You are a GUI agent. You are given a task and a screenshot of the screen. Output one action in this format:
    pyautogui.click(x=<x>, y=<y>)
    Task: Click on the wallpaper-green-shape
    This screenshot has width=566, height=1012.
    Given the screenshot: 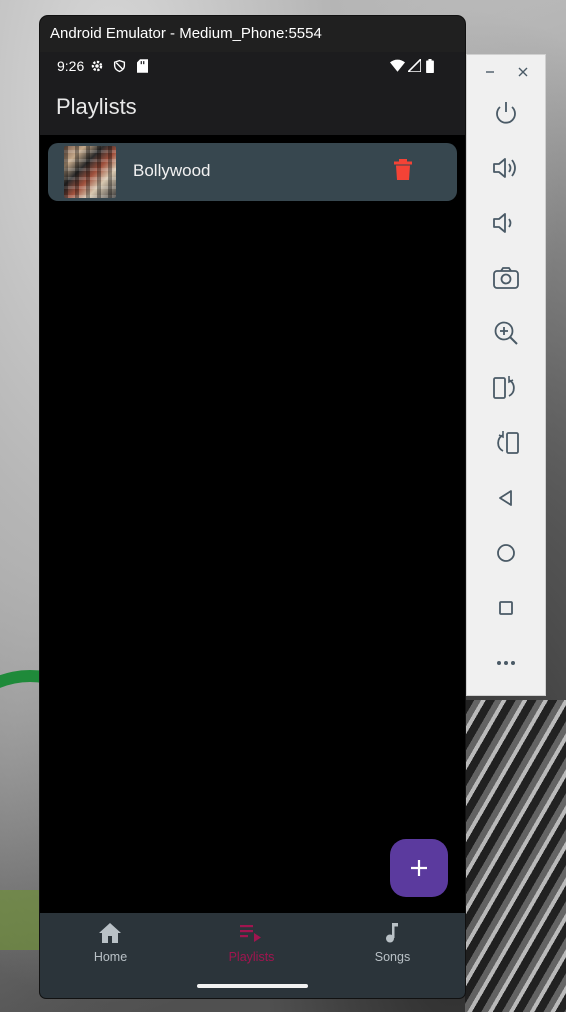 What is the action you would take?
    pyautogui.click(x=20, y=920)
    